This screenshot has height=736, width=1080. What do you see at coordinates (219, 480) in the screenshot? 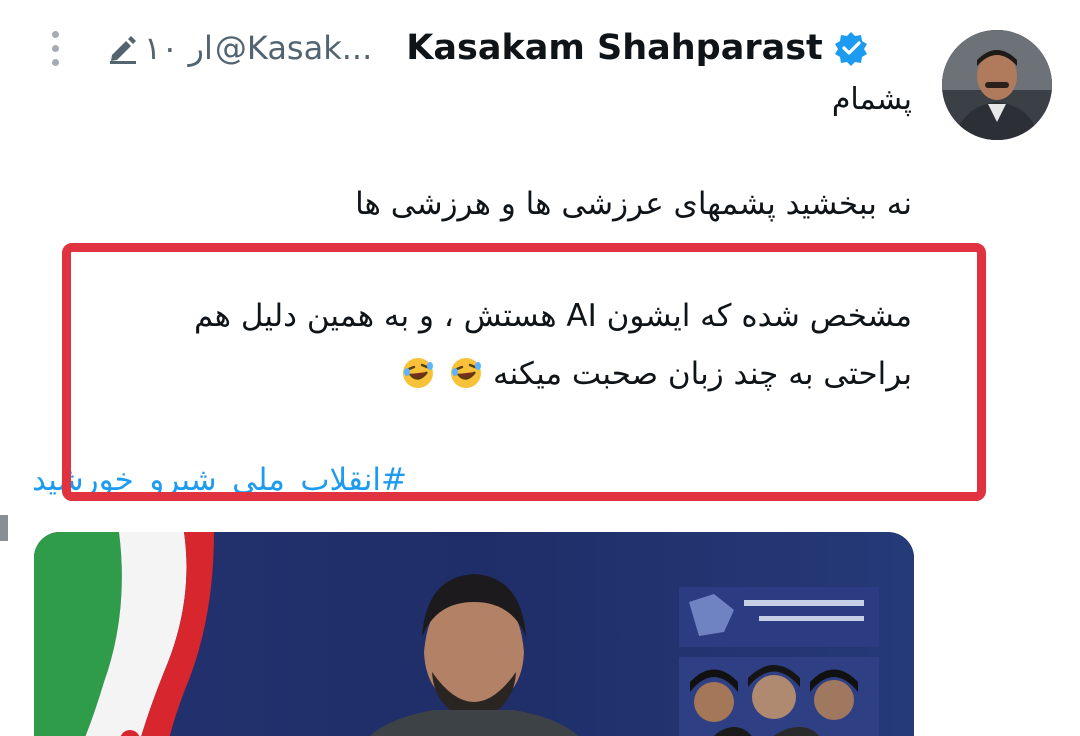
I see `hashtag-link: #انقلاب_ملی_شیرو_خورشید` at bounding box center [219, 480].